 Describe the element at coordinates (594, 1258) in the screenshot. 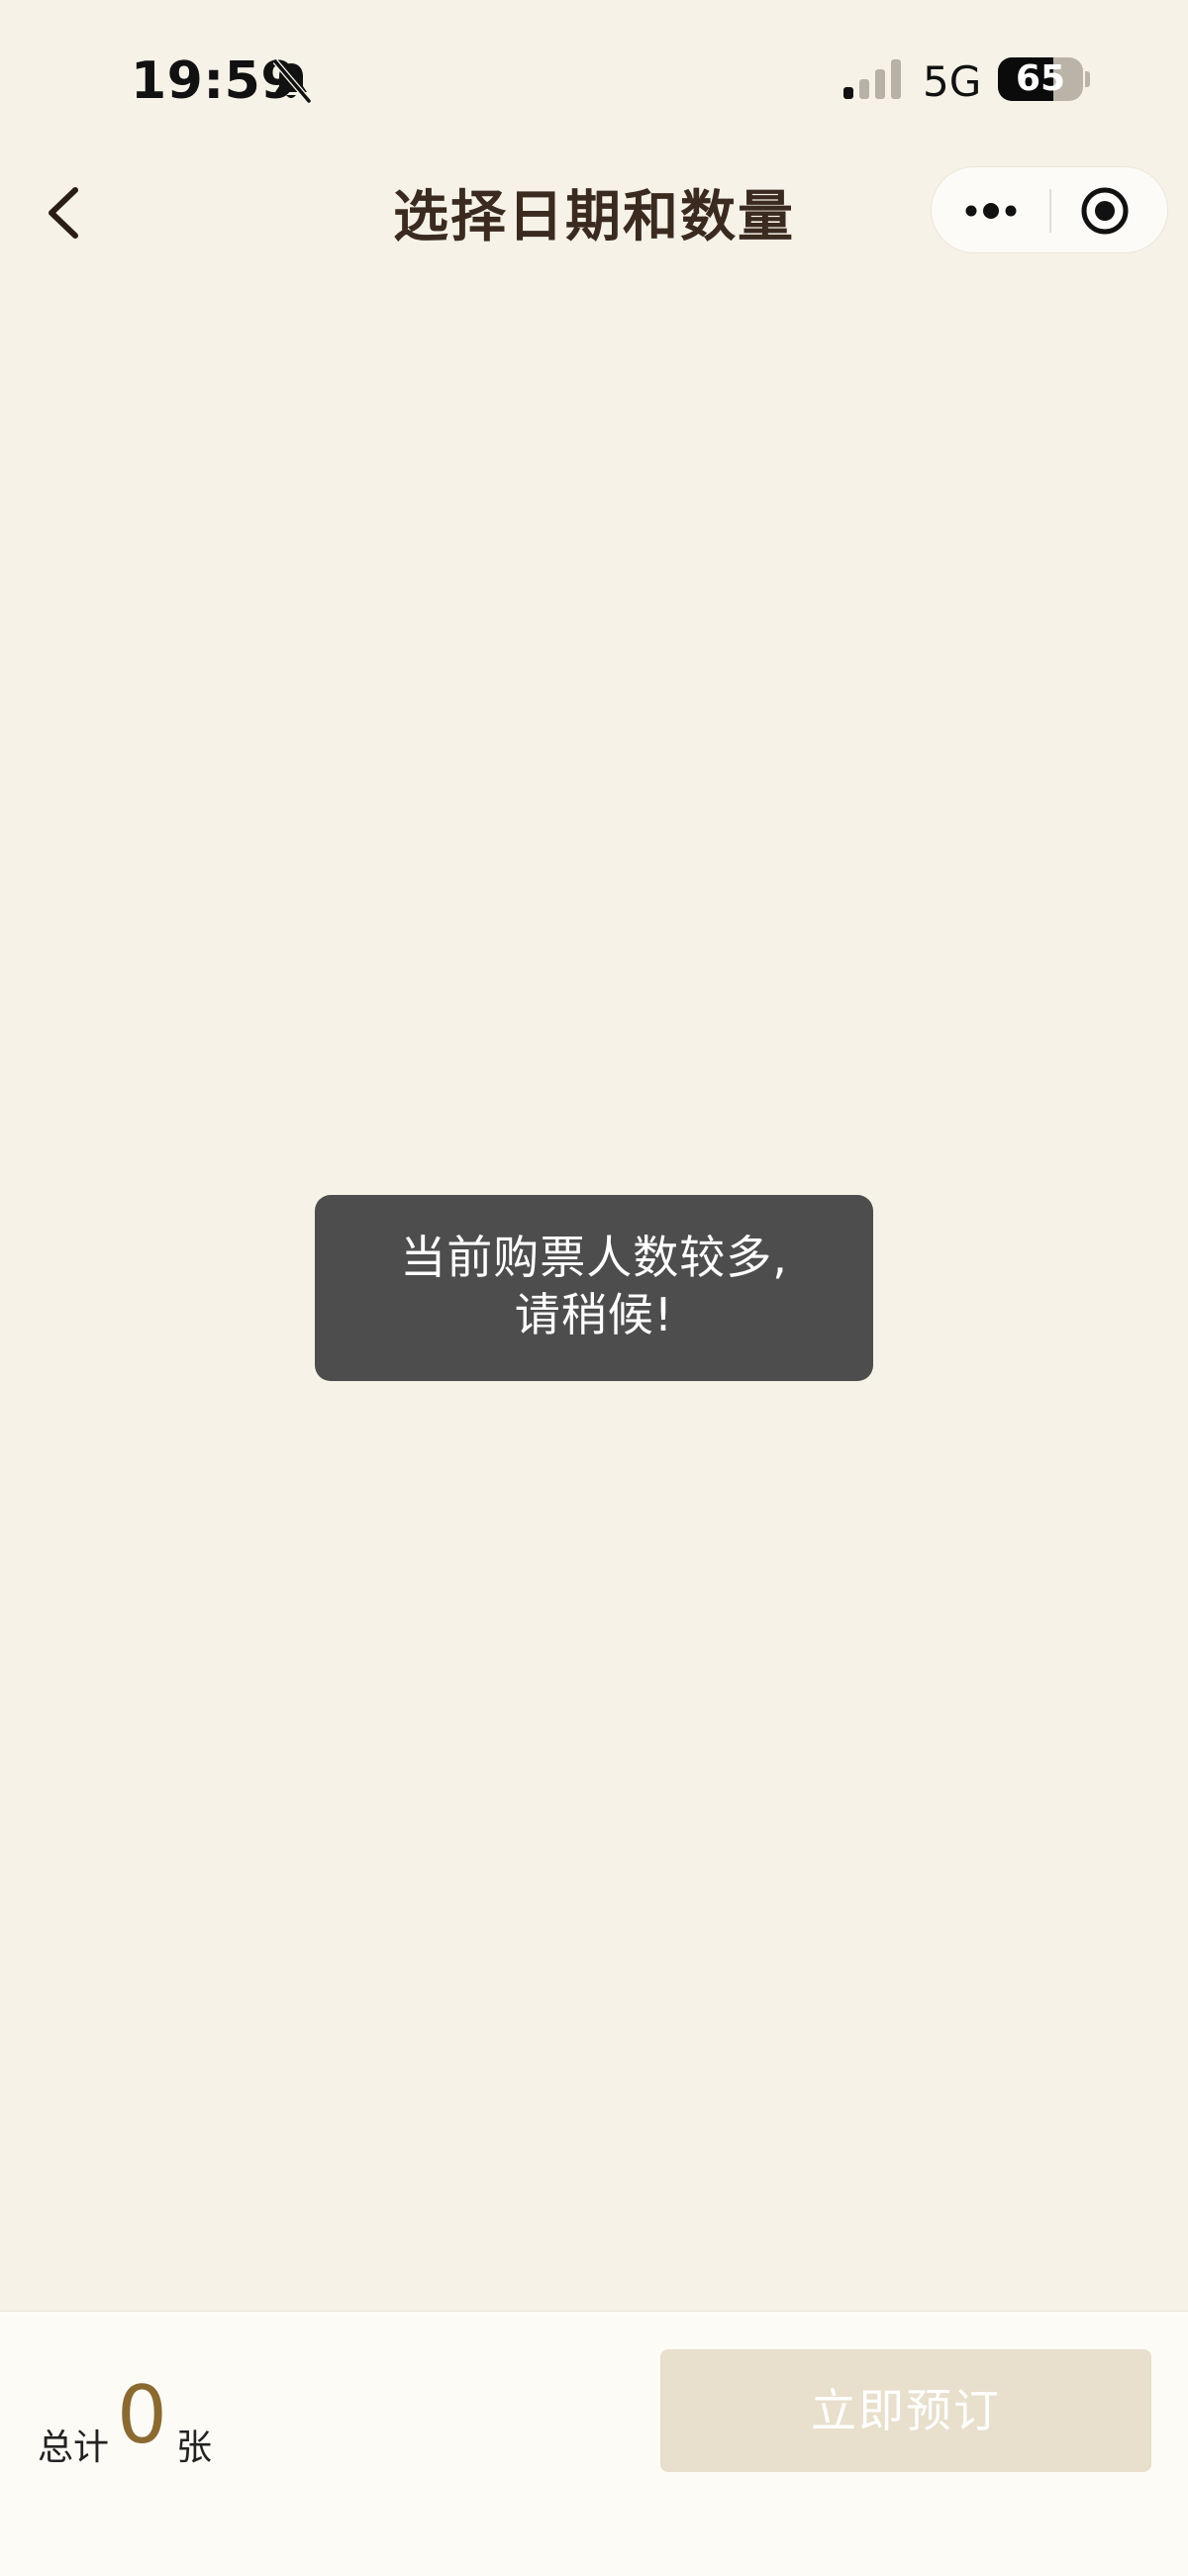

I see `toast-line-1: 当前购票人数较多,` at that location.